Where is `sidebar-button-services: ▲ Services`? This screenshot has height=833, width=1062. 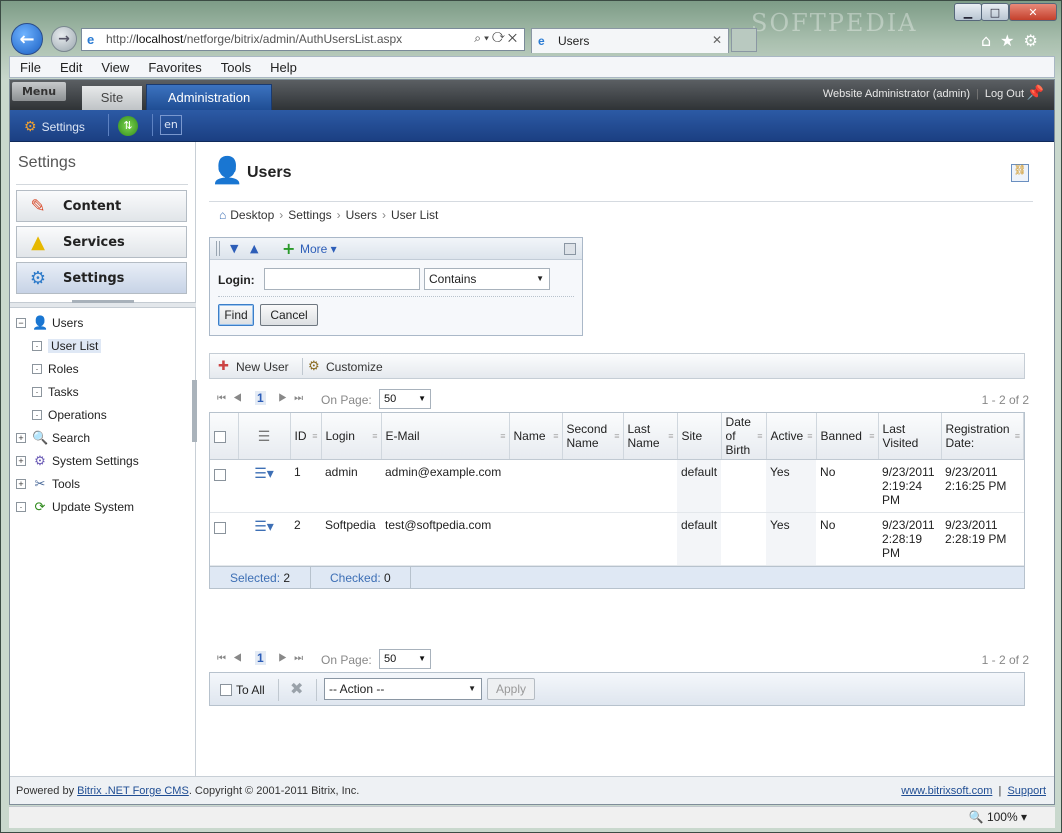
sidebar-button-services: ▲ Services is located at coordinates (101, 242).